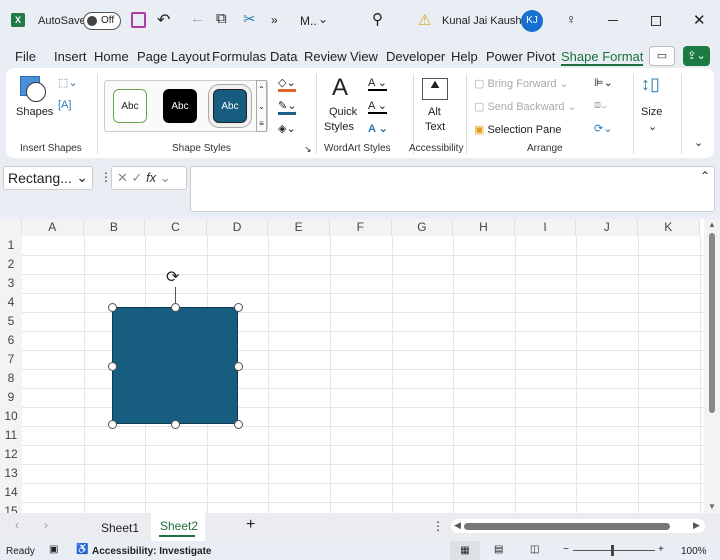 The width and height of the screenshot is (720, 560). What do you see at coordinates (603, 82) in the screenshot?
I see `align-icon: ⊫⌄` at bounding box center [603, 82].